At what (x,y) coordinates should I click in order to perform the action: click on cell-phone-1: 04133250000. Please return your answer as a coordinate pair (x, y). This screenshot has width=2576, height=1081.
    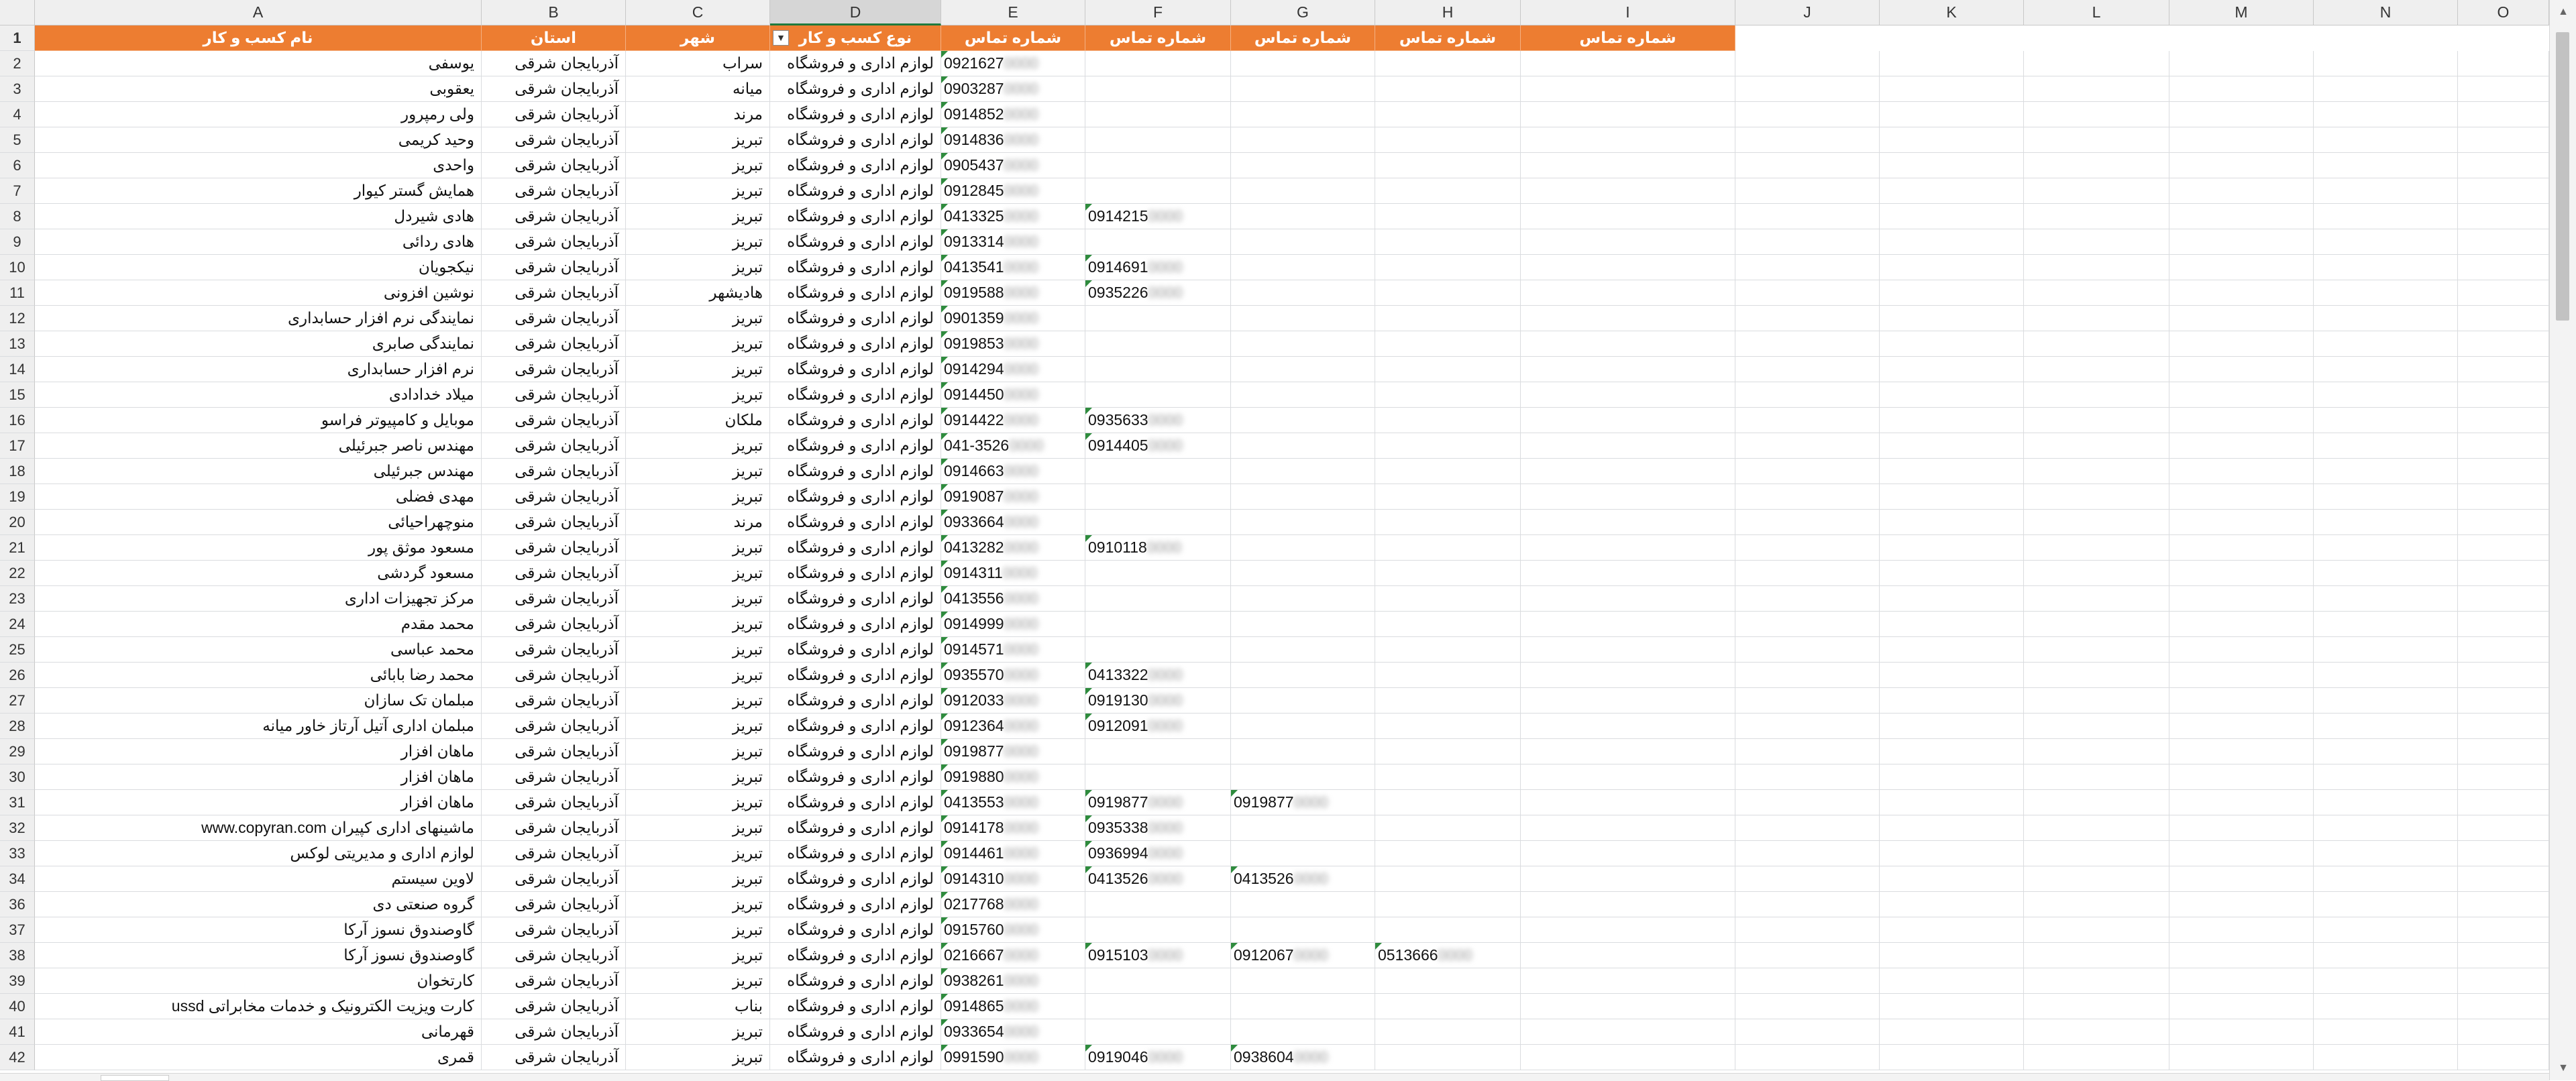
    Looking at the image, I should click on (1013, 216).